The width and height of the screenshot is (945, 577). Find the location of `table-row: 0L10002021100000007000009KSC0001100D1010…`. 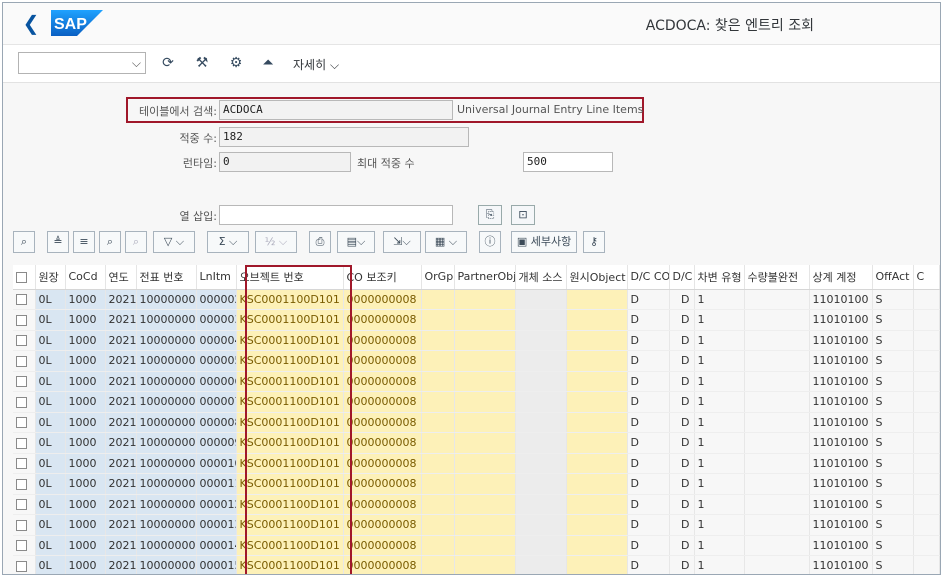

table-row: 0L10002021100000007000009KSC0001100D1010… is located at coordinates (476, 443).